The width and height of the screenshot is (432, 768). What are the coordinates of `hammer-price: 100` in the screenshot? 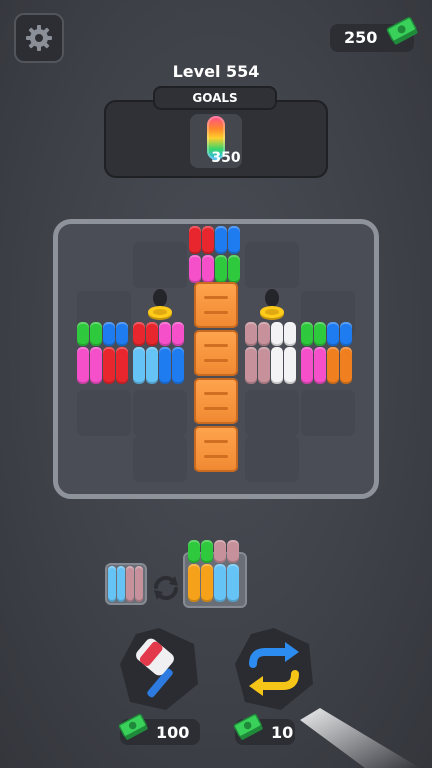 It's located at (159, 729).